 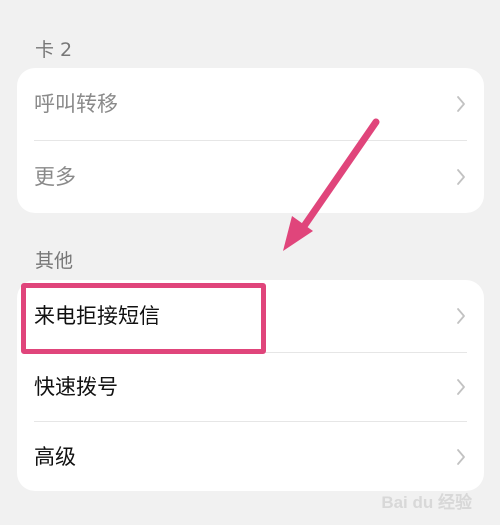 I want to click on highlight-box, so click(x=143, y=318).